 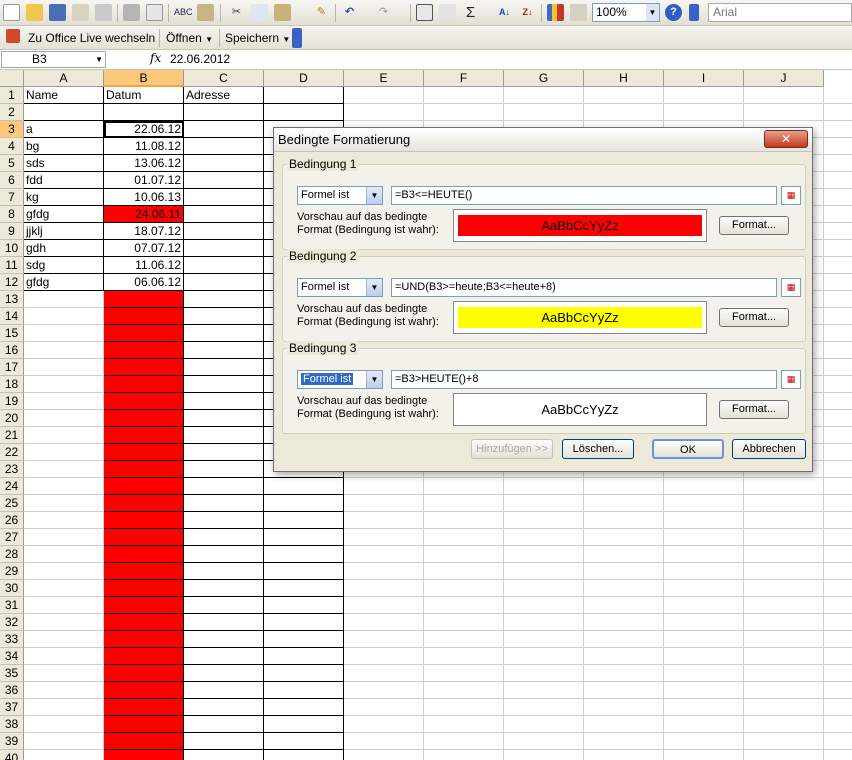 I want to click on row-header: 31, so click(x=12, y=605).